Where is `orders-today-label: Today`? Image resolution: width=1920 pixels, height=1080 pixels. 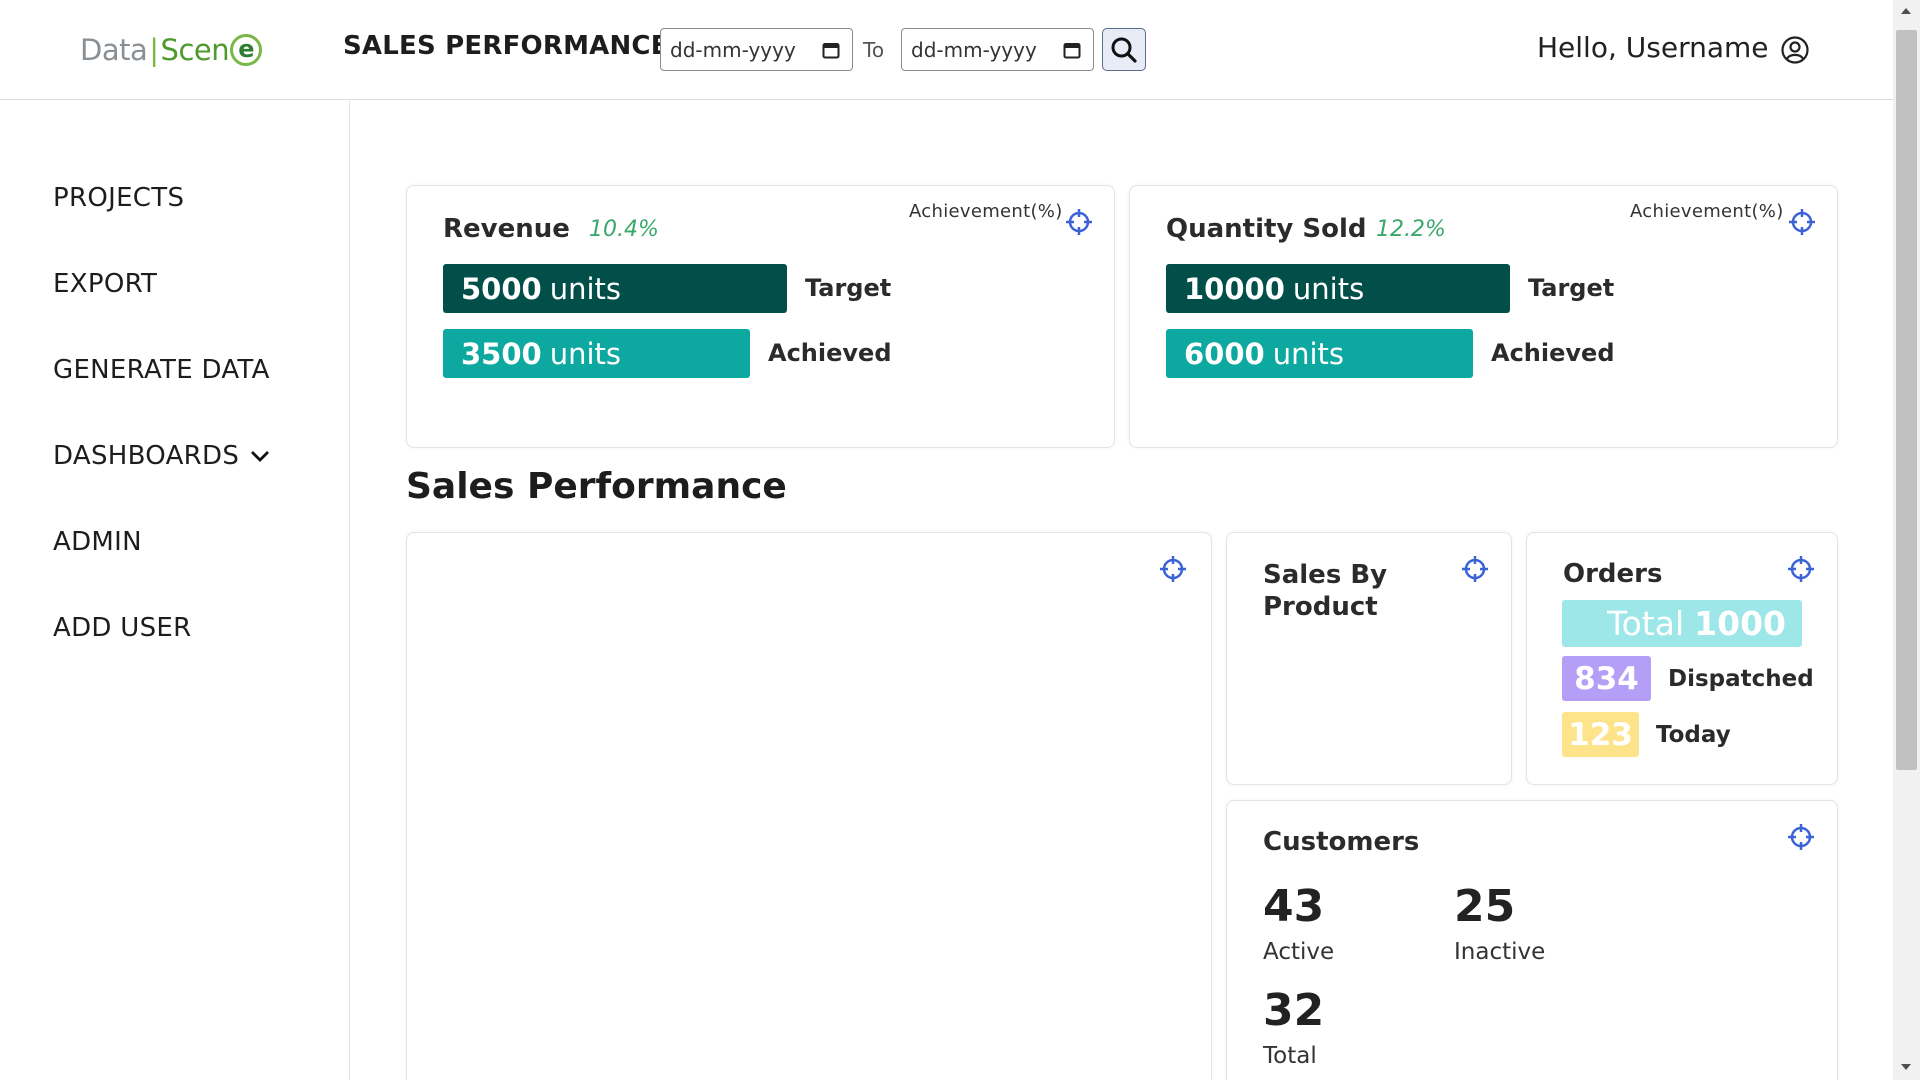 orders-today-label: Today is located at coordinates (1693, 735).